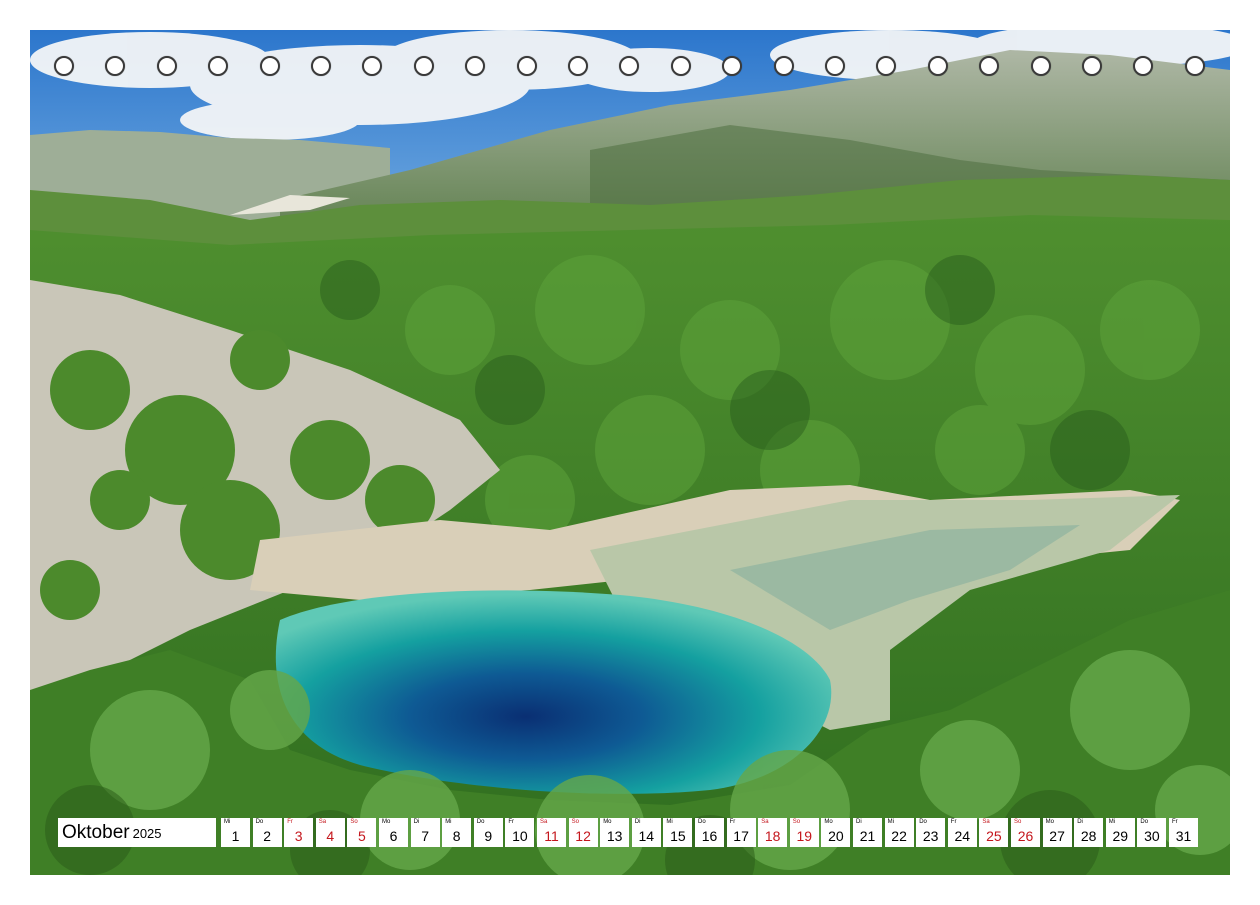 Image resolution: width=1260 pixels, height=905 pixels. I want to click on day-cell: Di 14, so click(646, 832).